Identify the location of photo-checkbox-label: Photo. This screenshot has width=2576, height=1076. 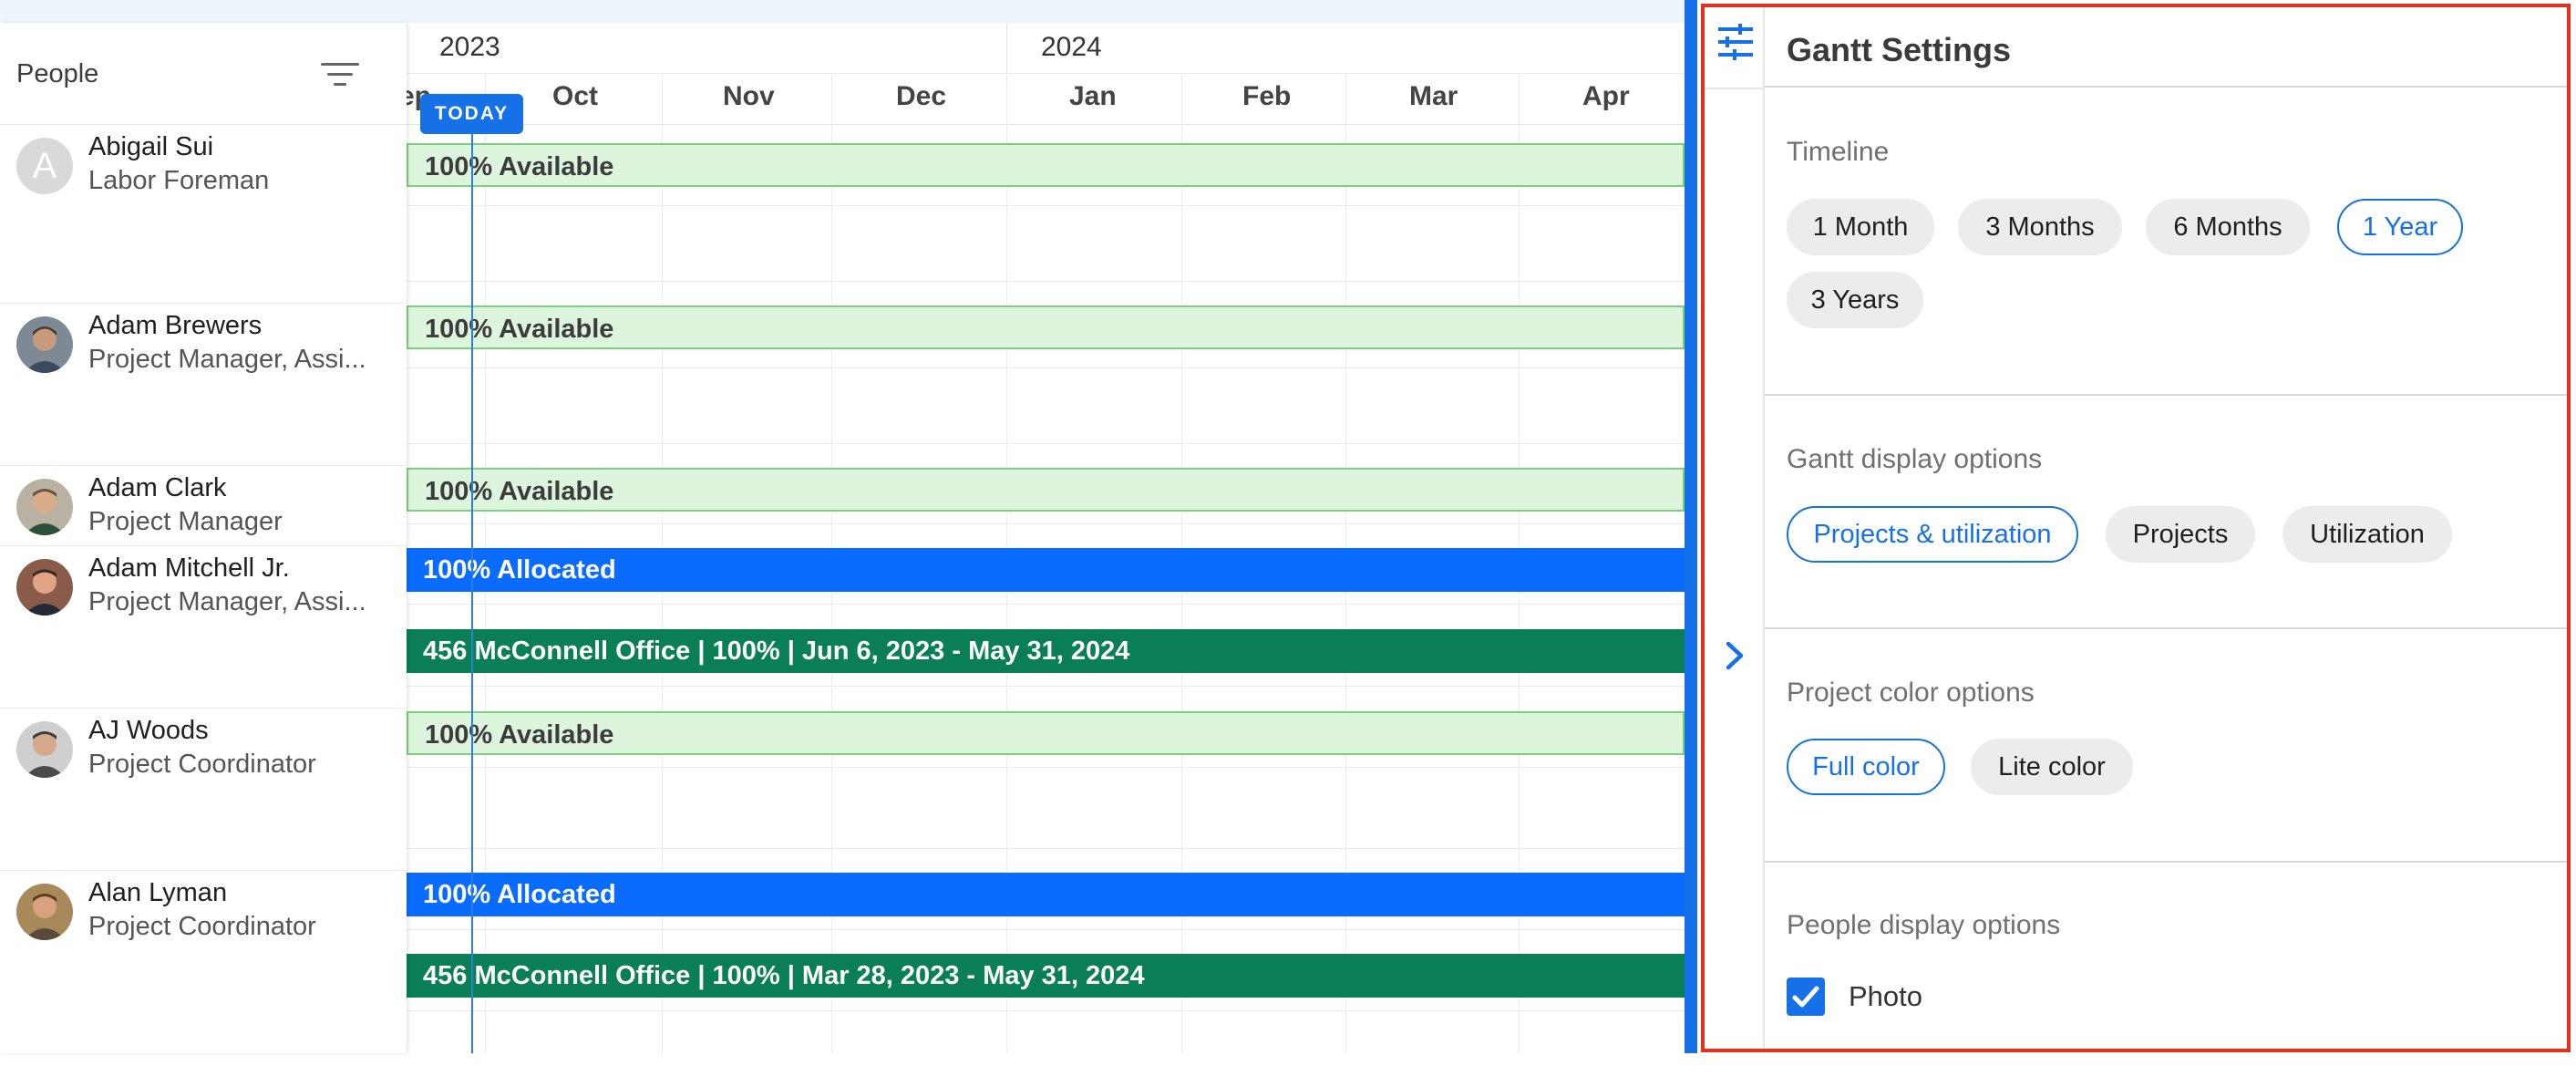
(1886, 996).